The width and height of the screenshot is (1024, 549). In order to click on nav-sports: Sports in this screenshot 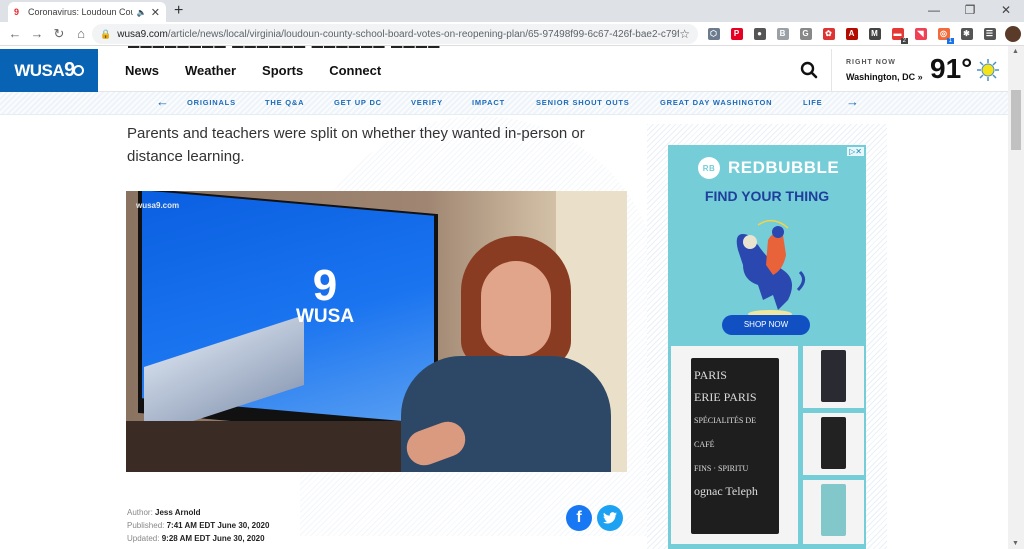, I will do `click(282, 70)`.